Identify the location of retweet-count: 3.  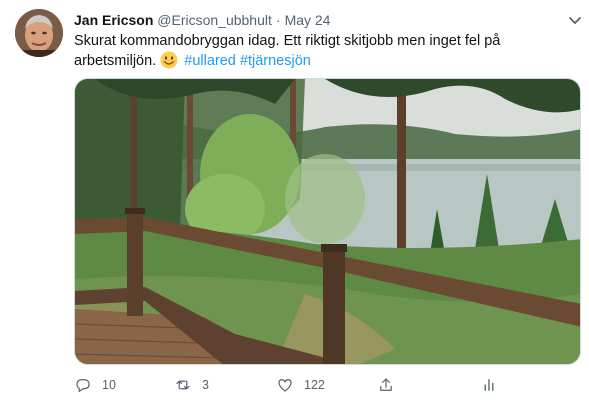
(205, 385).